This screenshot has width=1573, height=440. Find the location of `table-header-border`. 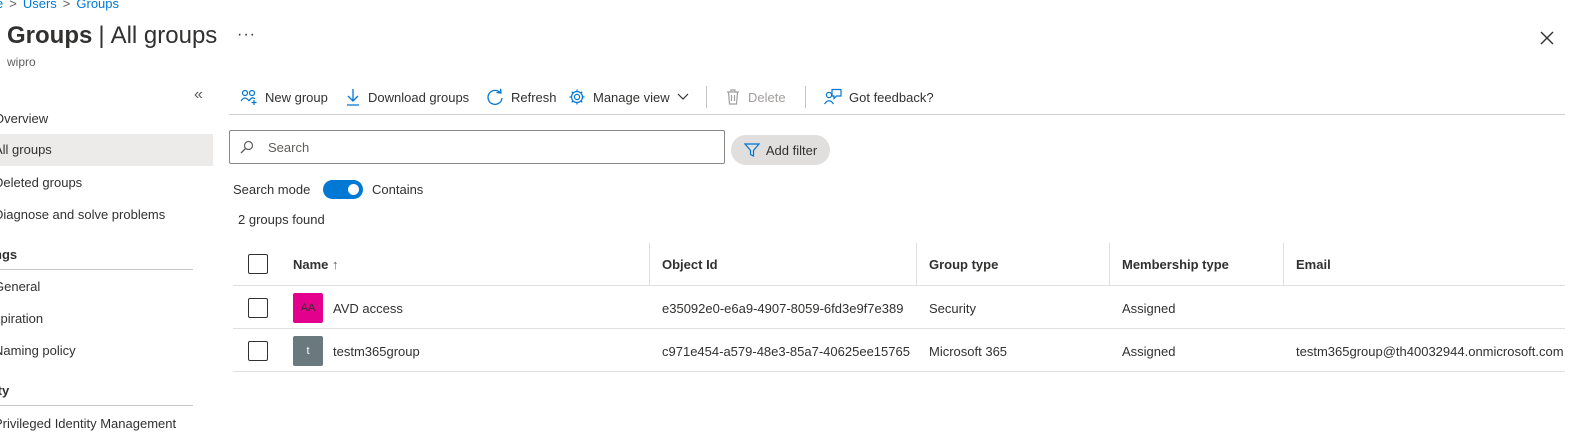

table-header-border is located at coordinates (899, 285).